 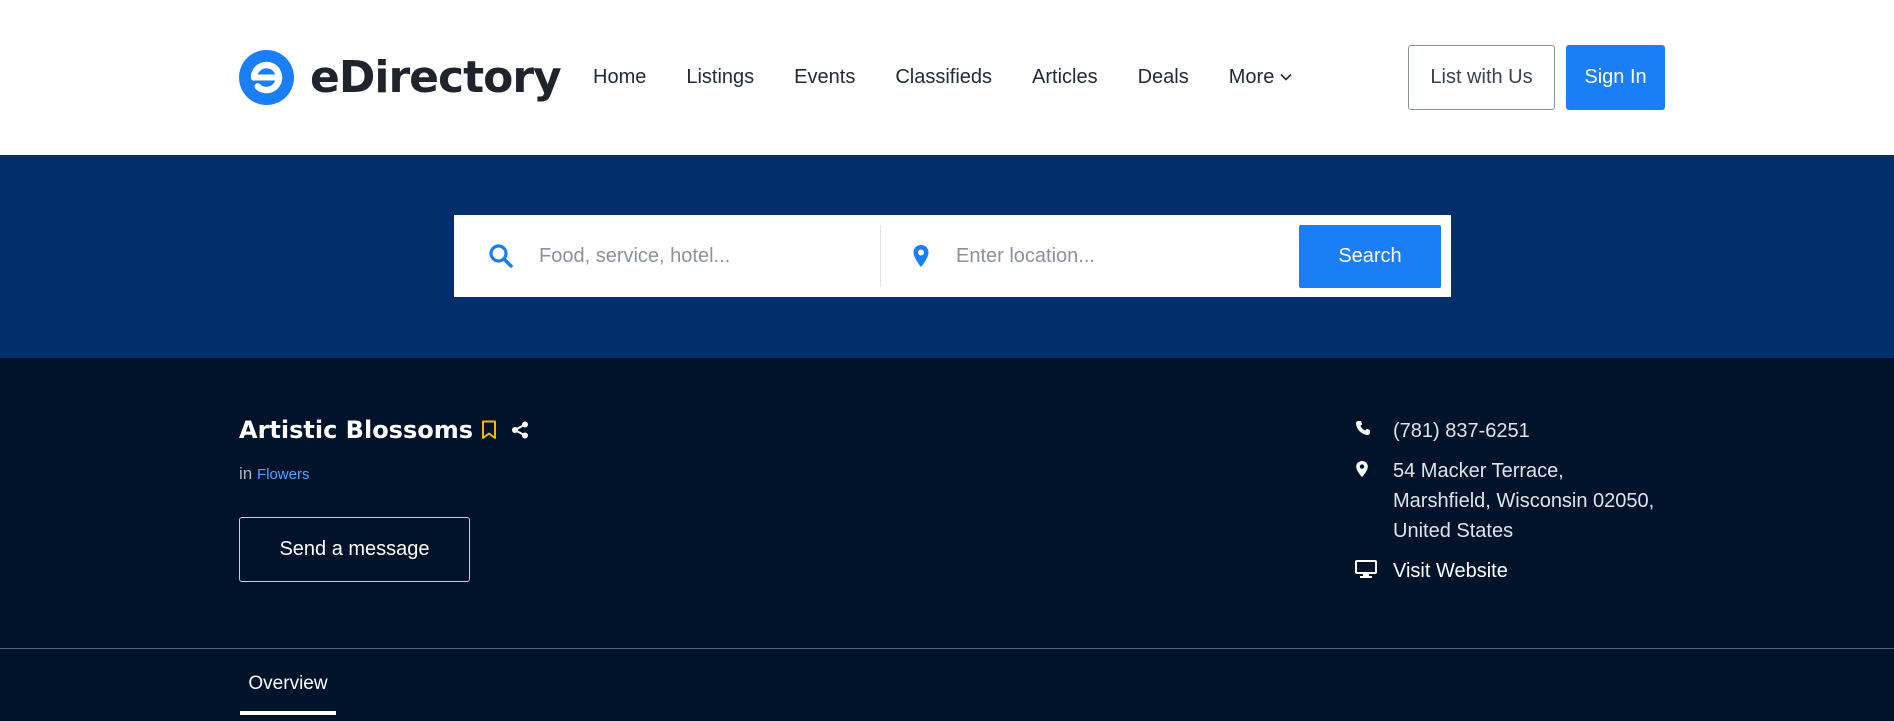 I want to click on active-tab-indicator, so click(x=288, y=713).